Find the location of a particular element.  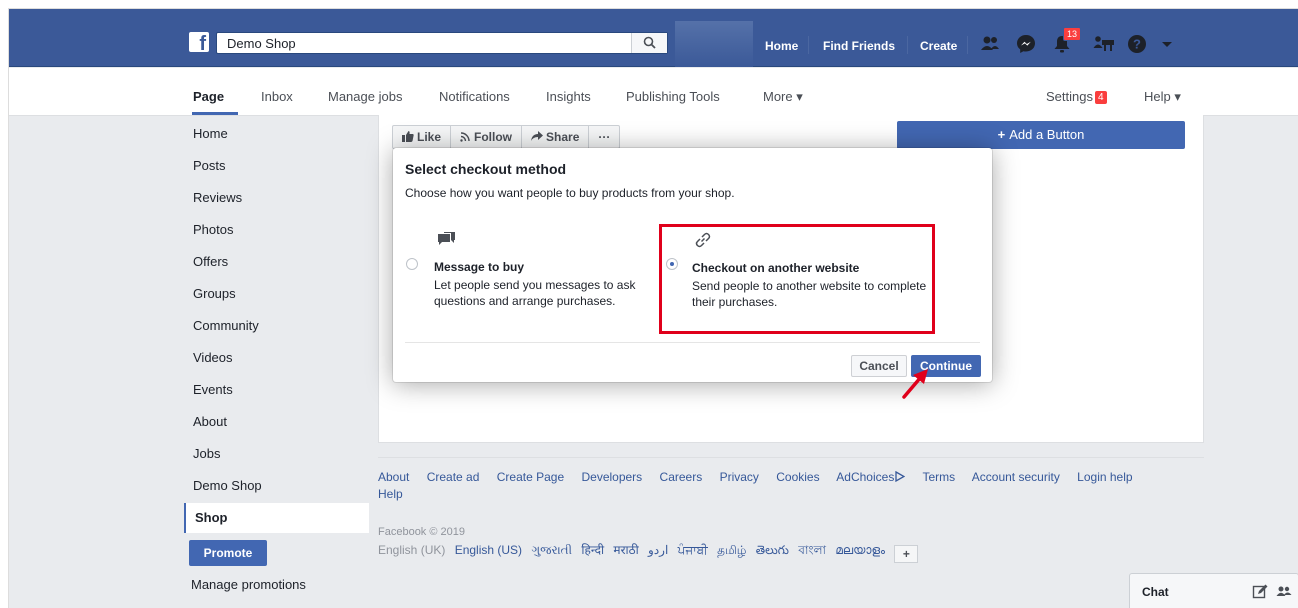

top-navigation-bar: f Home Find Friends Create 13 ? is located at coordinates (653, 38).